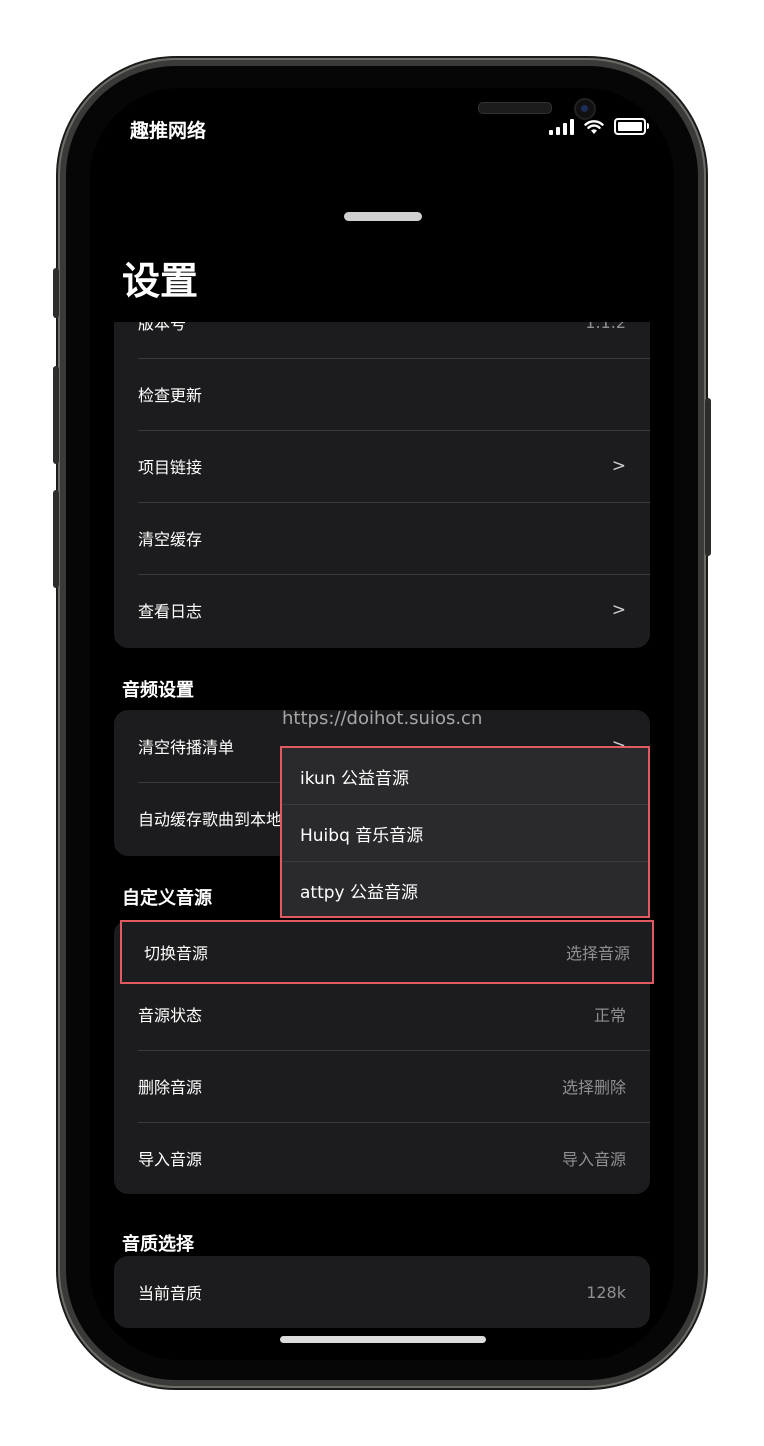 The height and width of the screenshot is (1446, 764). Describe the element at coordinates (382, 1158) in the screenshot. I see `import-source-row: 导入音源 导入音源` at that location.